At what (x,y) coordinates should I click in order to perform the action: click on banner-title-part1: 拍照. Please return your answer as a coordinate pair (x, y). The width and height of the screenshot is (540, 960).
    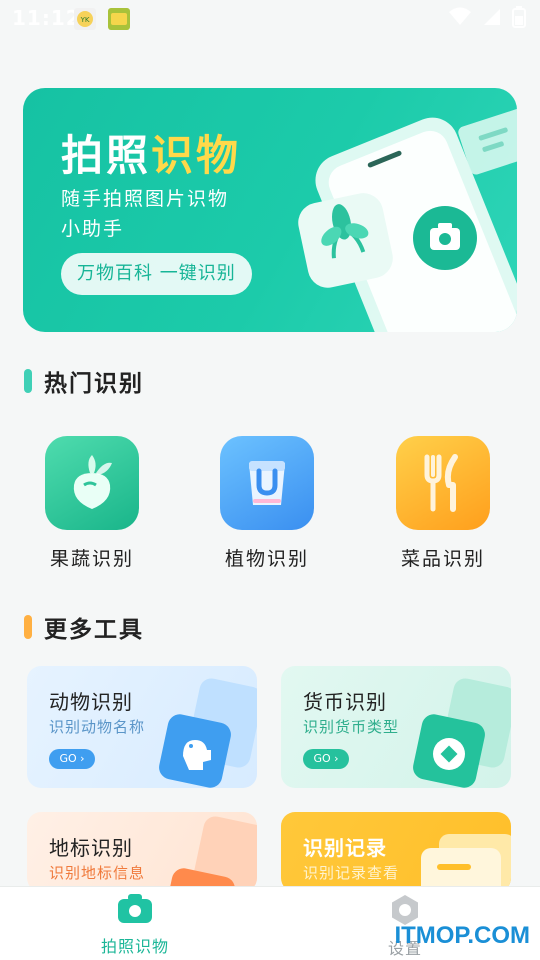
    Looking at the image, I should click on (106, 155).